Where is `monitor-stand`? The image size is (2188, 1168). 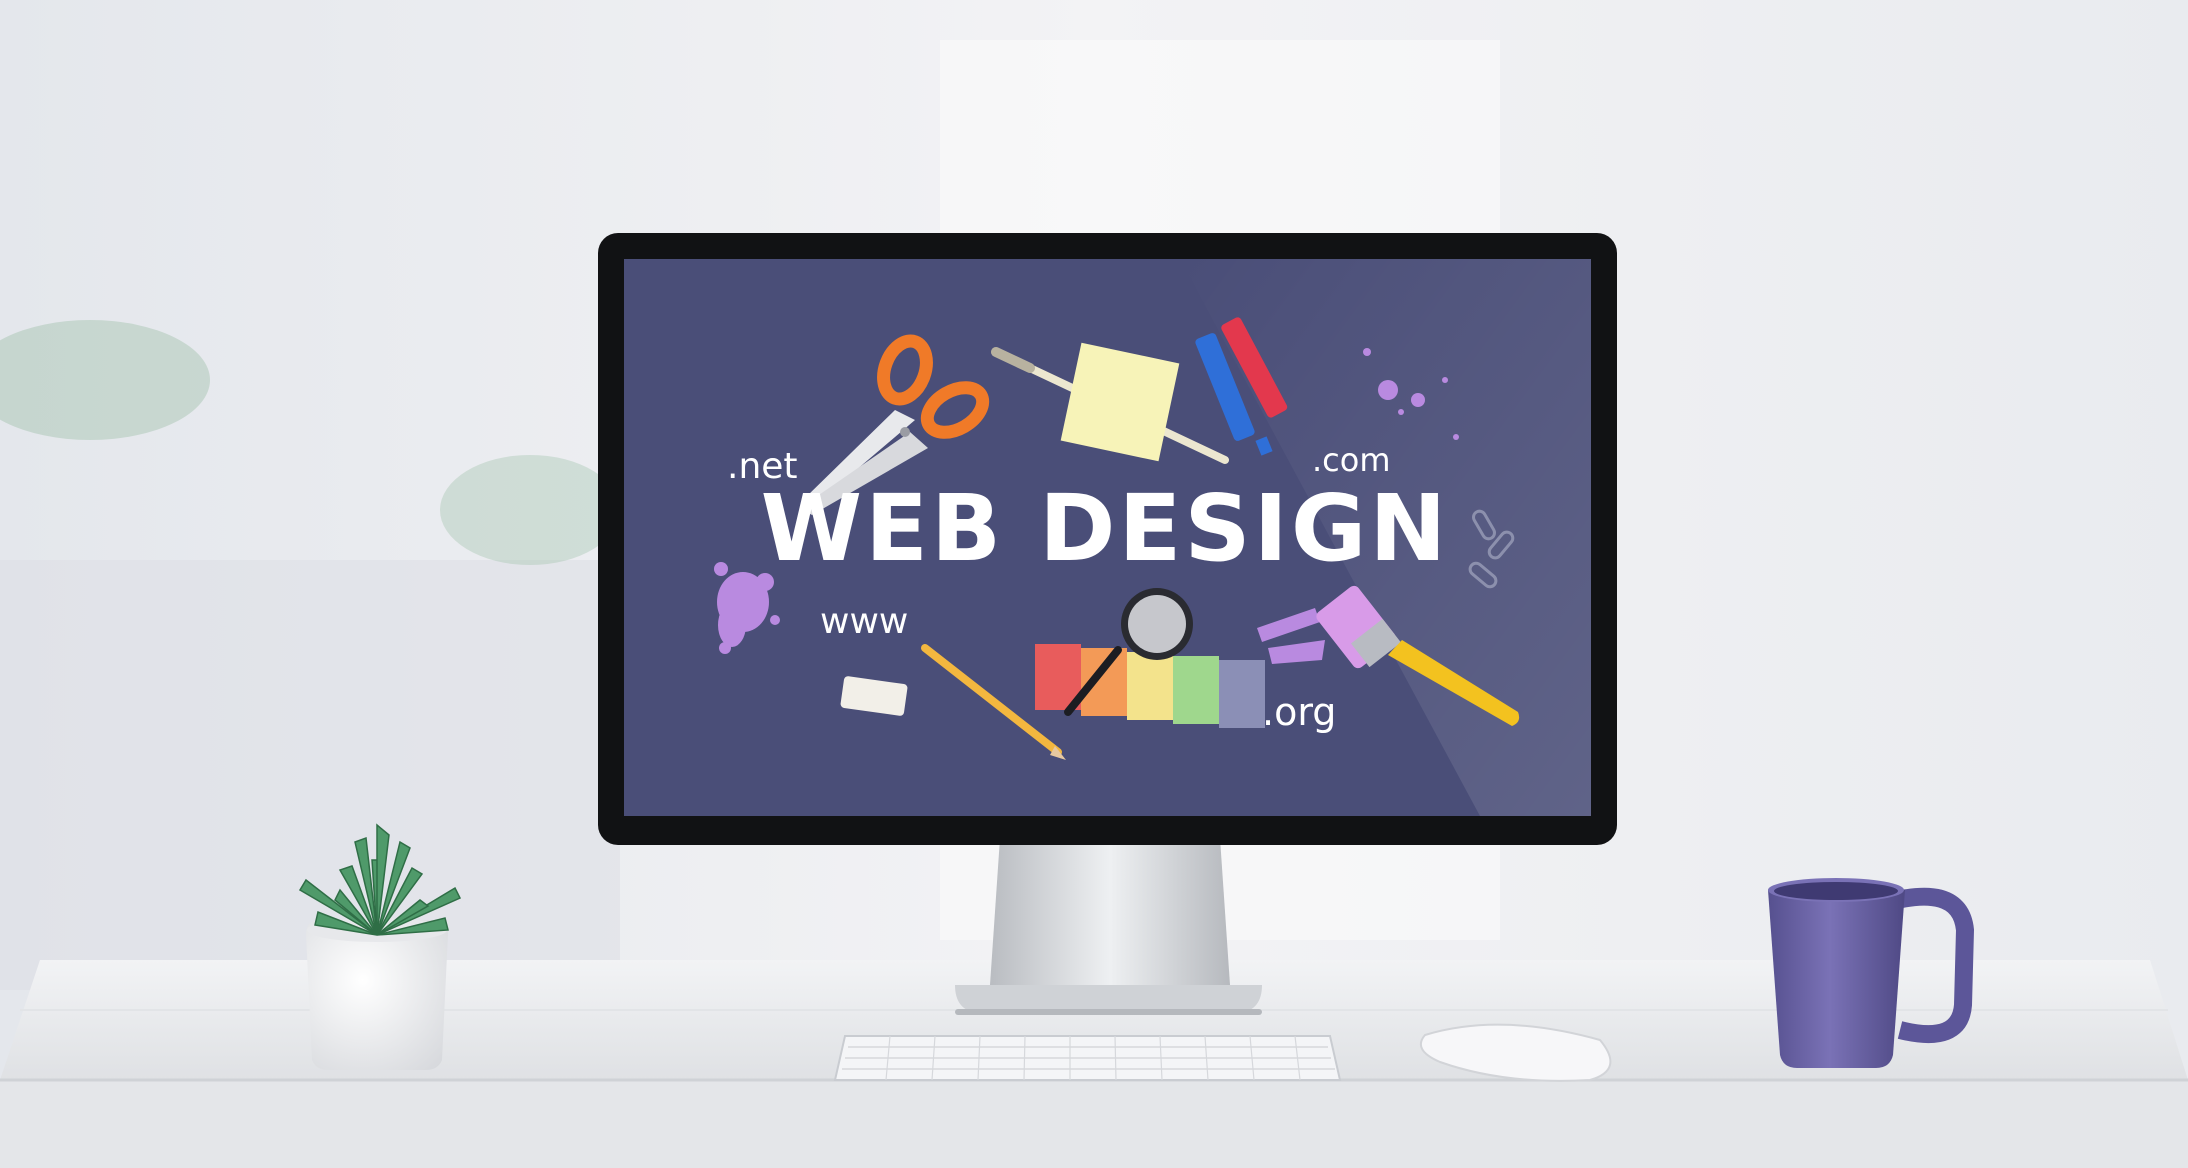
monitor-stand is located at coordinates (1108, 926).